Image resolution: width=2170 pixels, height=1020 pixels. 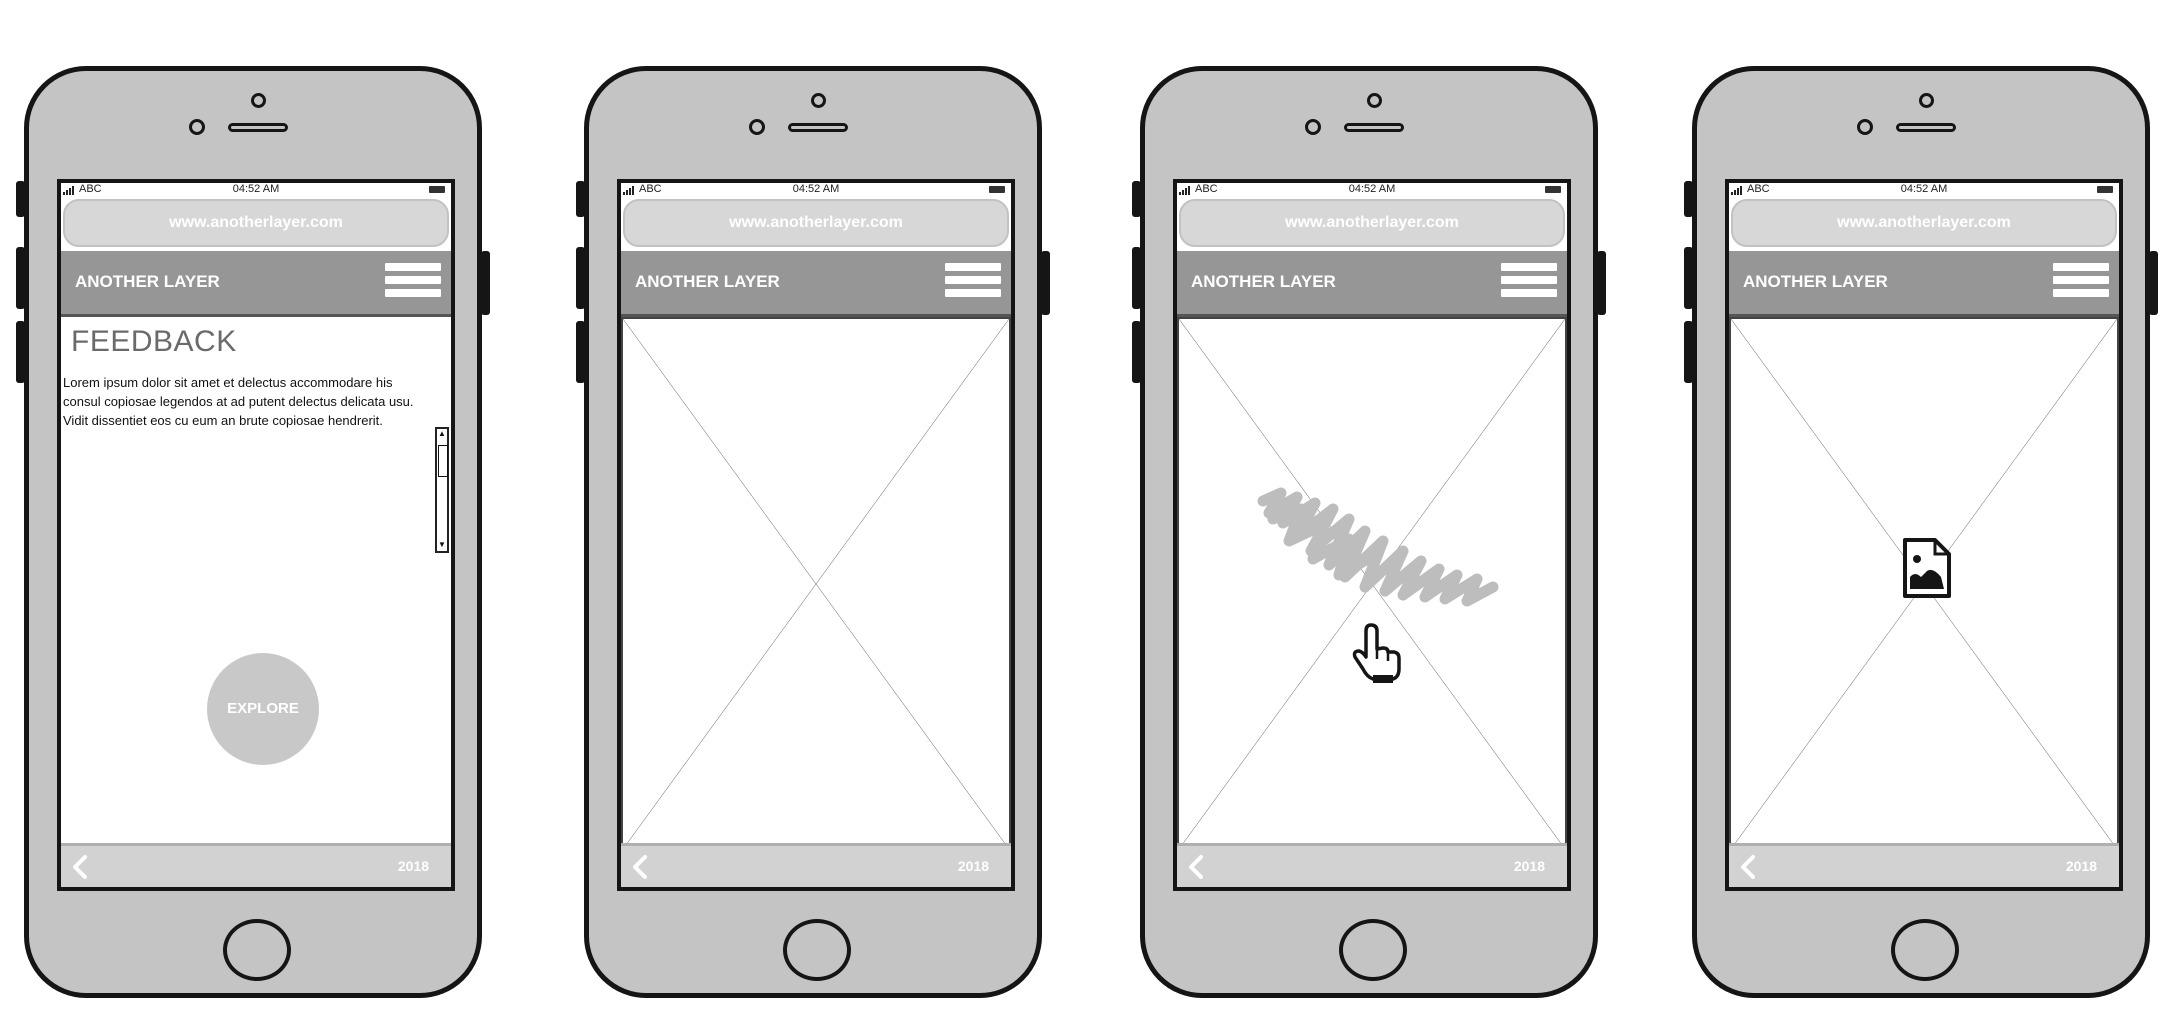 What do you see at coordinates (442, 434) in the screenshot?
I see `scroll-up-arrow-icon: ▲` at bounding box center [442, 434].